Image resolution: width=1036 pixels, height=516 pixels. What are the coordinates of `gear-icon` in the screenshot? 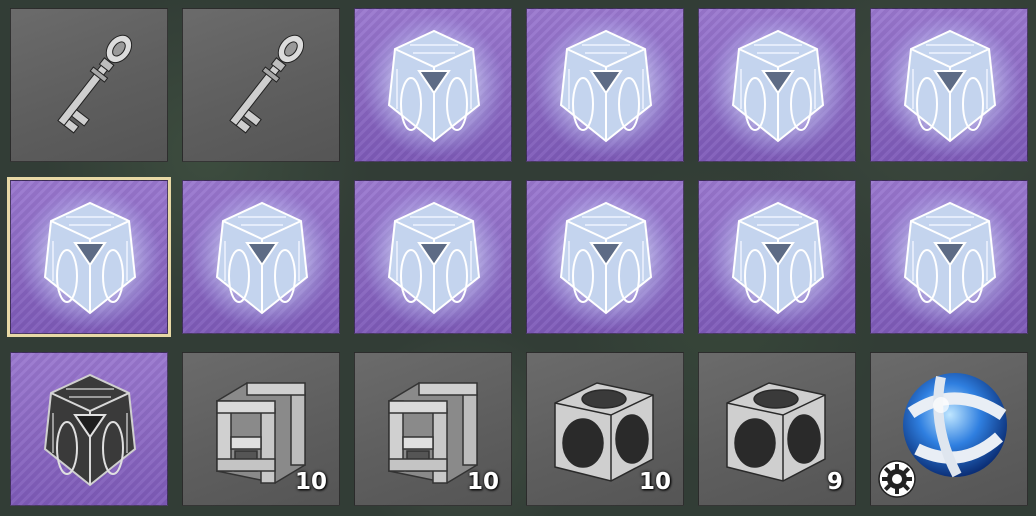 It's located at (897, 479).